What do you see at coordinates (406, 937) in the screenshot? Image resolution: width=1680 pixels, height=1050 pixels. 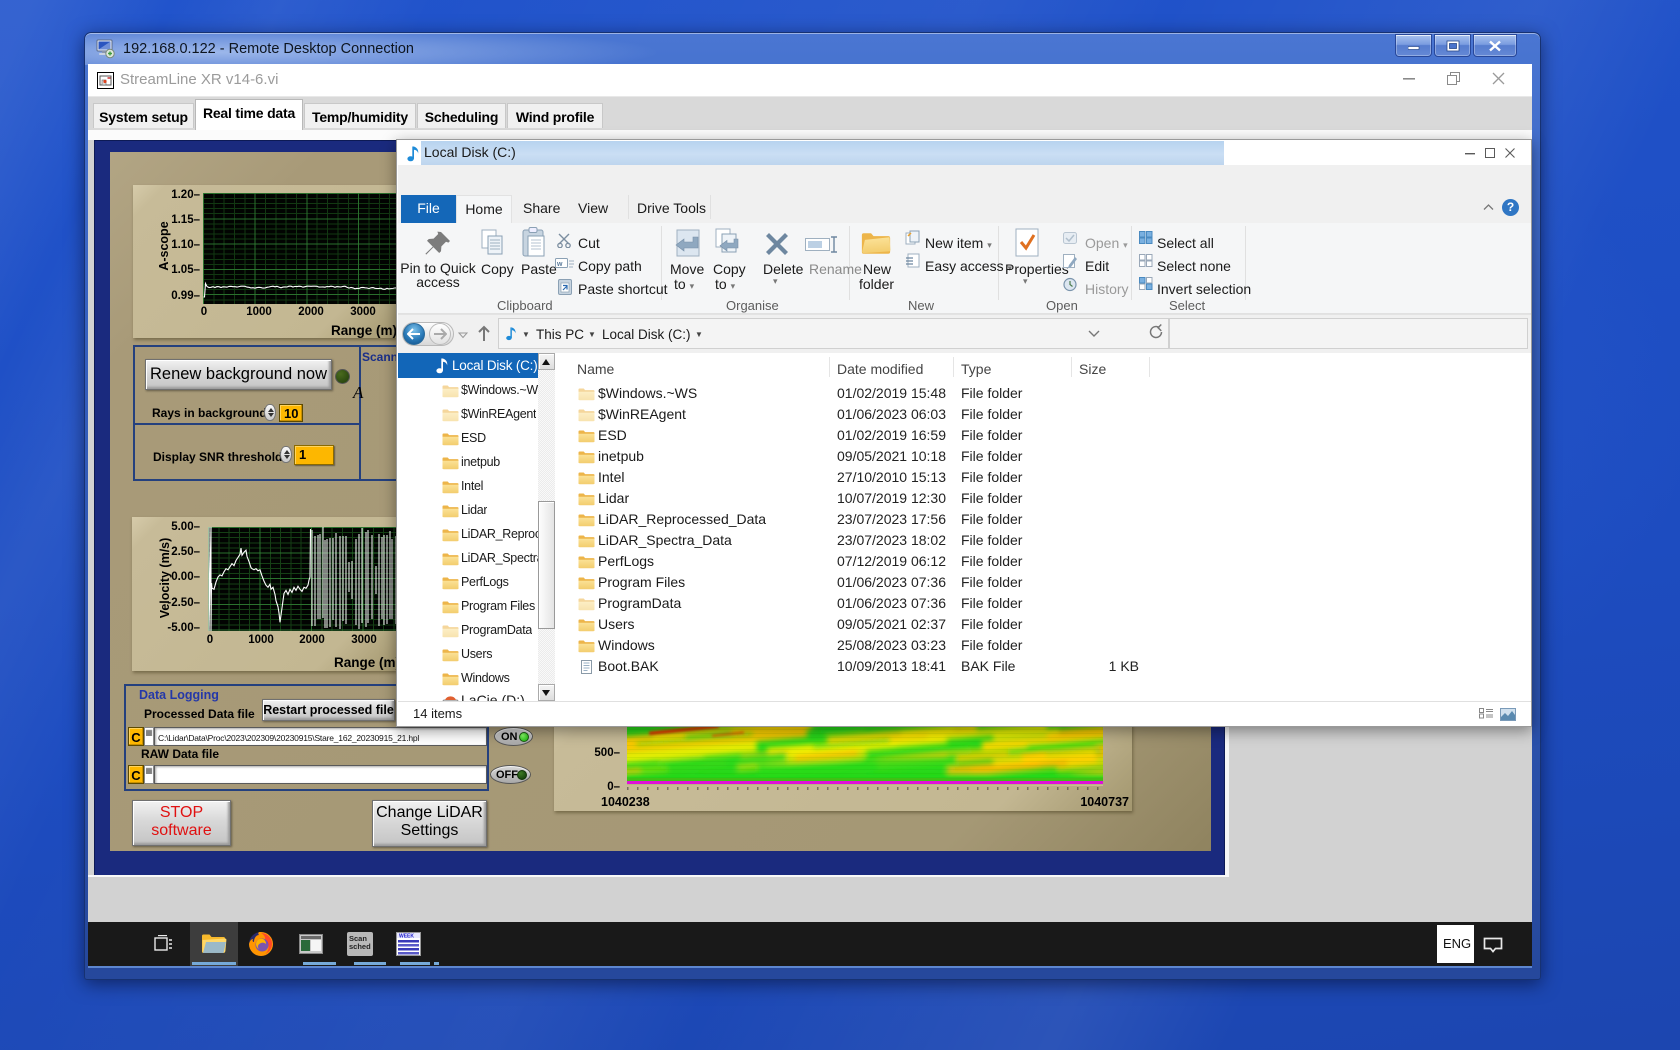 I see `svg-text: WEEK` at bounding box center [406, 937].